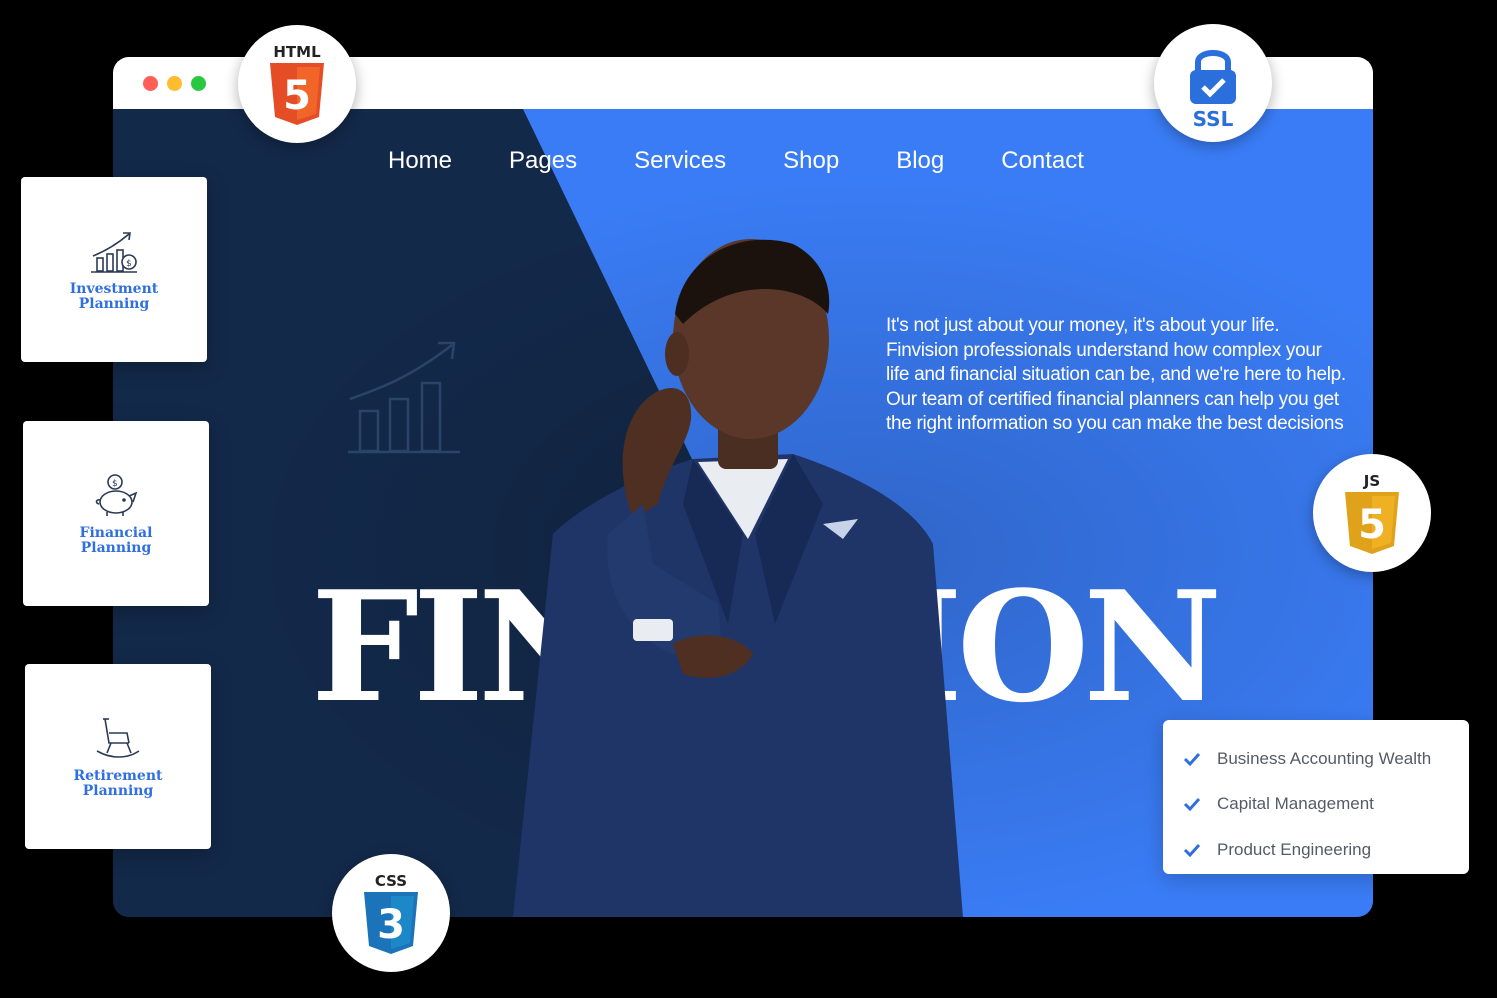 This screenshot has width=1497, height=998. Describe the element at coordinates (116, 540) in the screenshot. I see `card-label: Financial Planning` at that location.